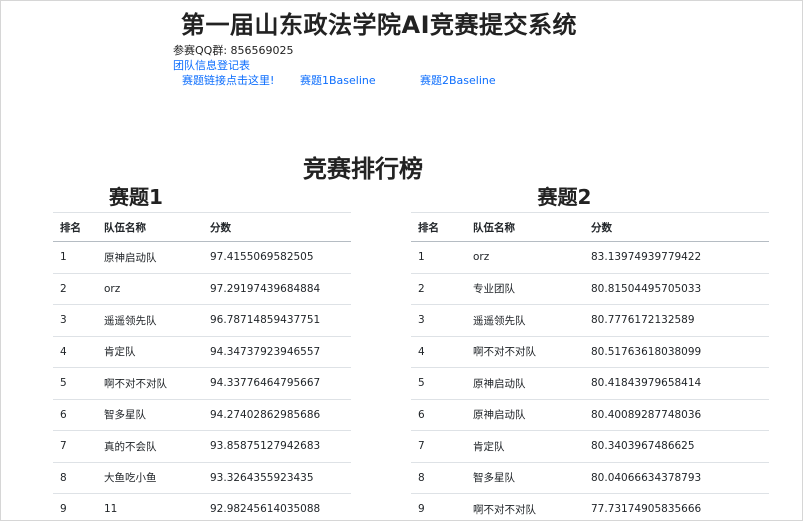 This screenshot has width=803, height=521. What do you see at coordinates (676, 320) in the screenshot?
I see `score-cell: 80.7776172132589` at bounding box center [676, 320].